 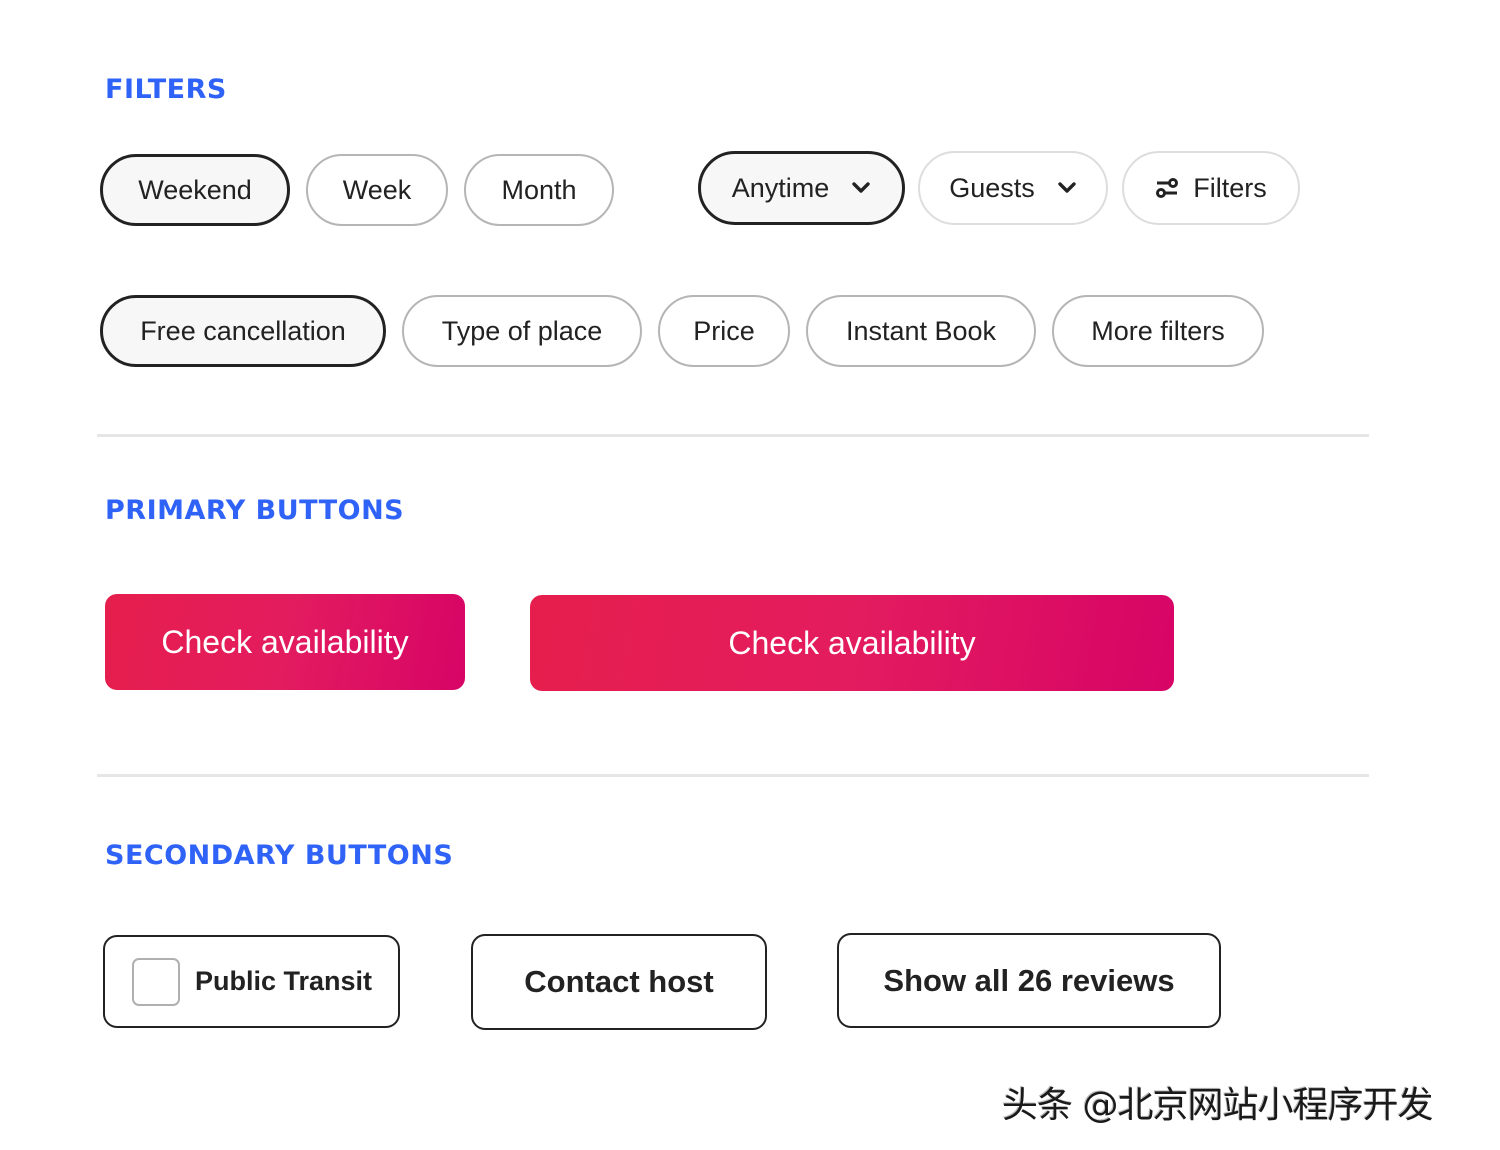 I want to click on filter-pill-more-filters: More filters, so click(x=1158, y=331).